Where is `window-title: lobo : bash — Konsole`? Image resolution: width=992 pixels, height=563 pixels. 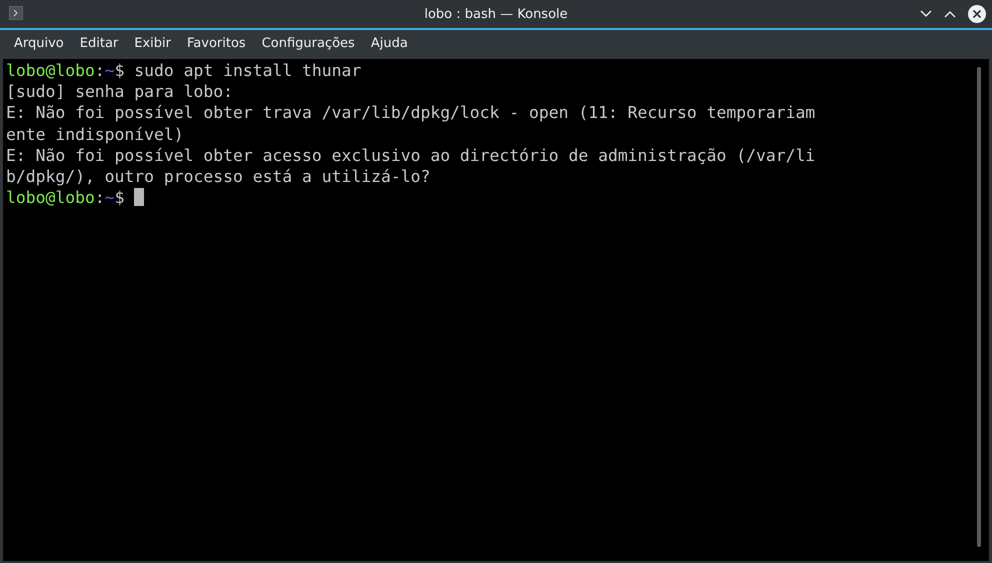 window-title: lobo : bash — Konsole is located at coordinates (496, 14).